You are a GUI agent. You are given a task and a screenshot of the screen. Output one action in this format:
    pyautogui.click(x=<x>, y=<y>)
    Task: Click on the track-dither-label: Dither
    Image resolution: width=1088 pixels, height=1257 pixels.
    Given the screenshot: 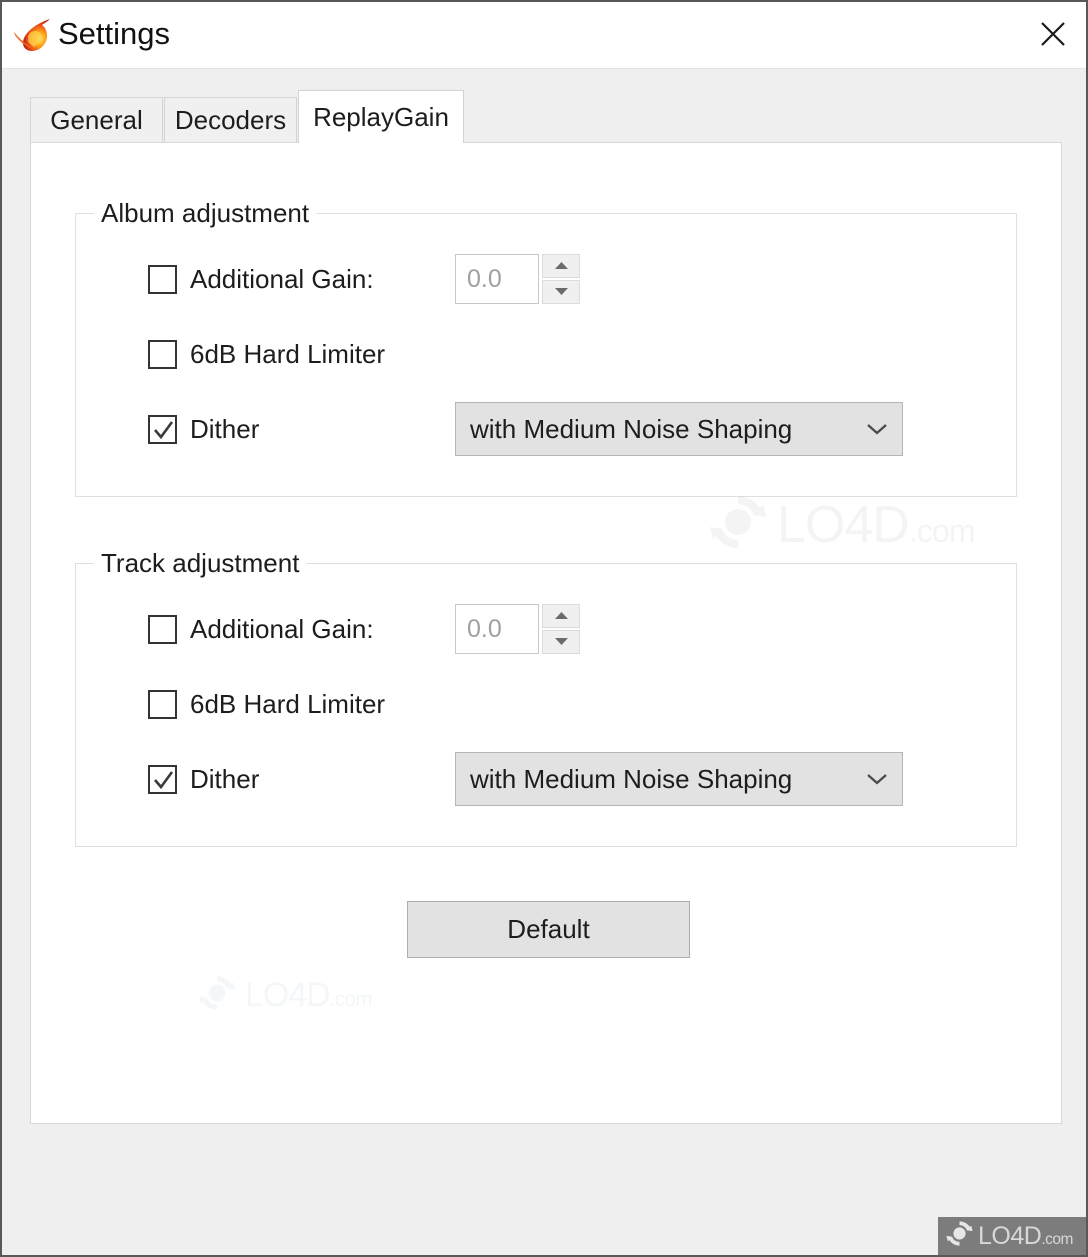 What is the action you would take?
    pyautogui.click(x=225, y=779)
    